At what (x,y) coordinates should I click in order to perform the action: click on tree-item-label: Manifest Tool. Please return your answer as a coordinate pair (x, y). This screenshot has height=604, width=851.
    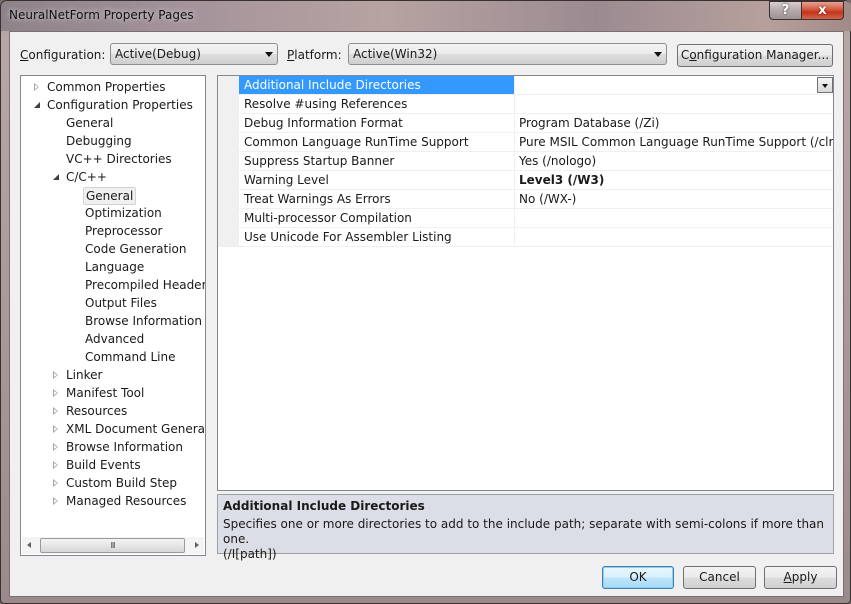
    Looking at the image, I should click on (105, 393).